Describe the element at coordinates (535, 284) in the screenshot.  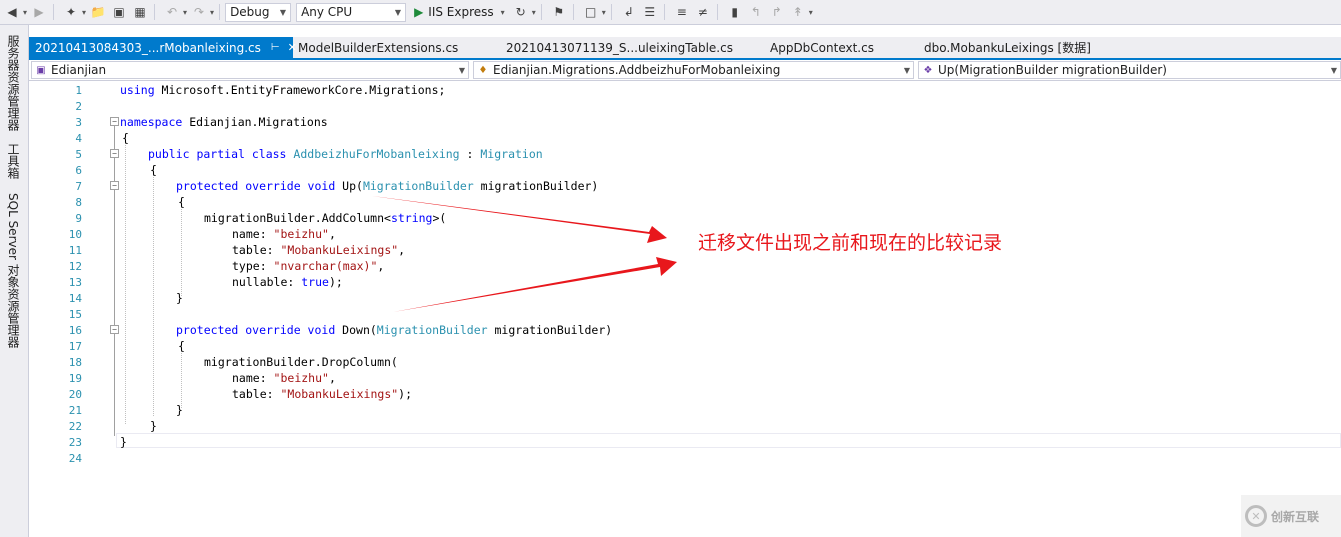
I see `arrow-up-right` at that location.